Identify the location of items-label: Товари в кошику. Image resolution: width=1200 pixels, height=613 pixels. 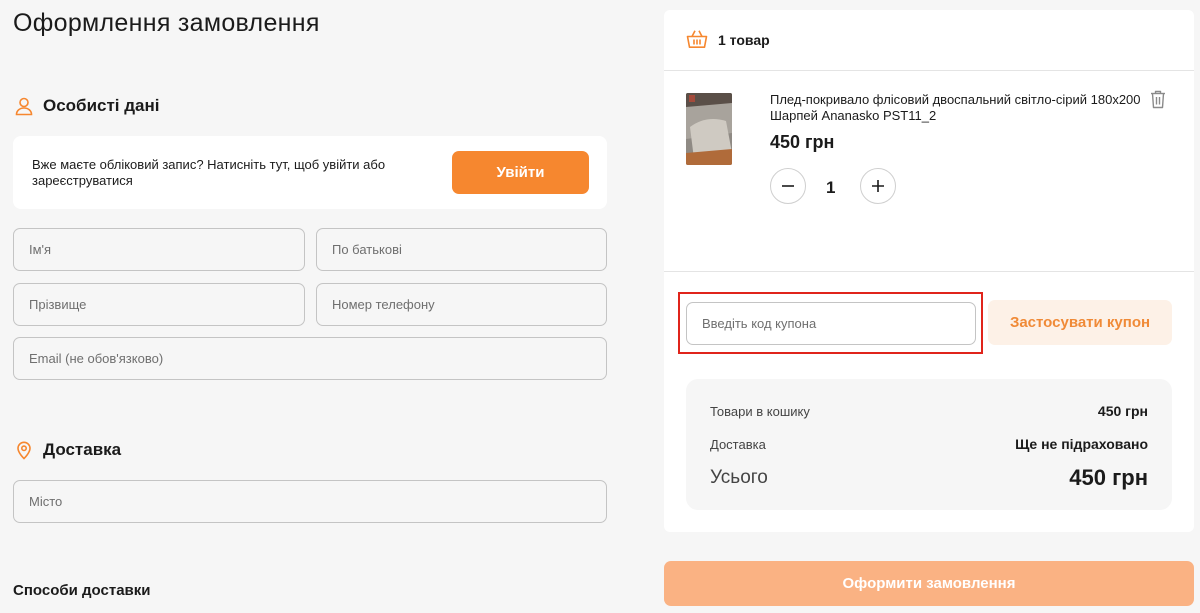
(760, 411).